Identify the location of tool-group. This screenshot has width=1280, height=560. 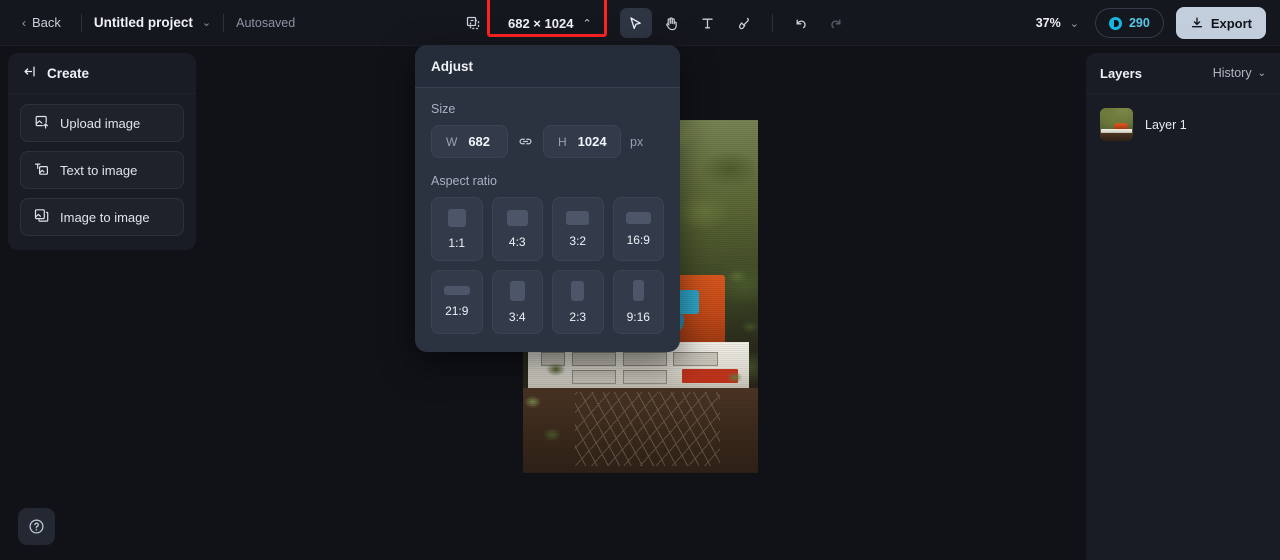
(736, 23).